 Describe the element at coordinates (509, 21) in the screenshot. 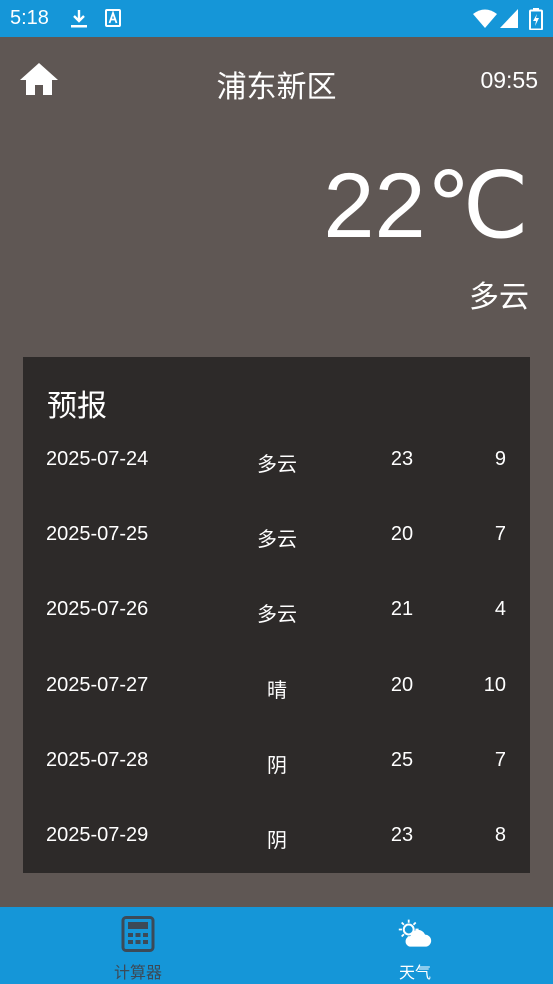

I see `signal-icon` at that location.